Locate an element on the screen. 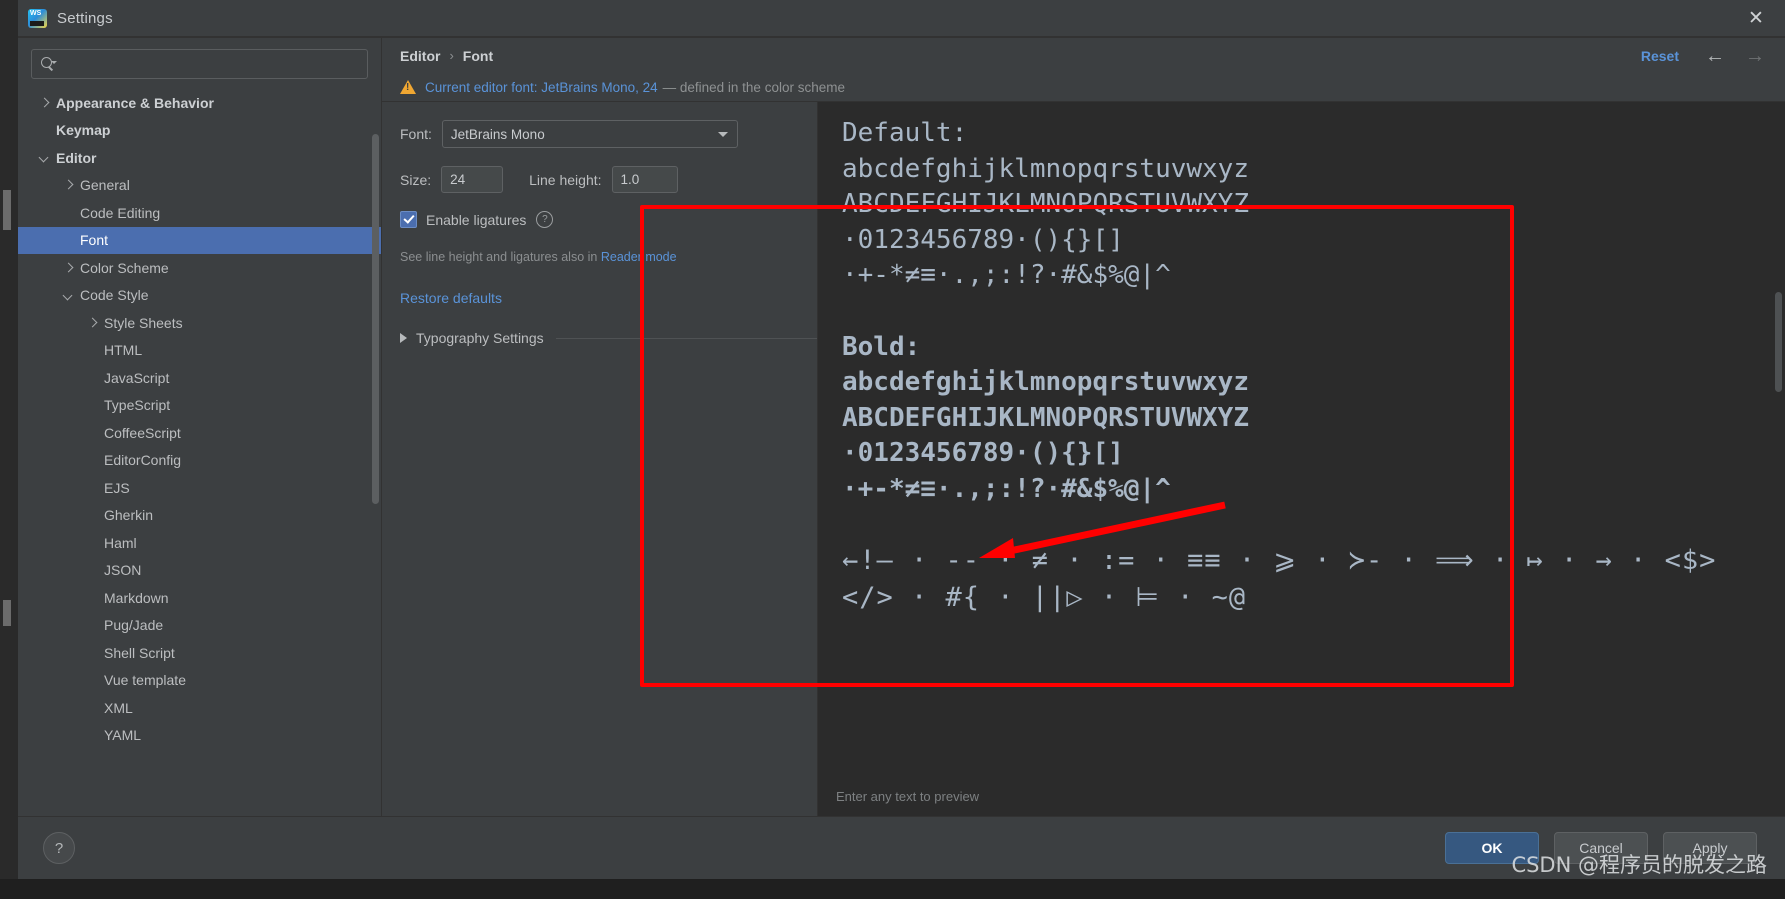  sidebar-item-font: Font is located at coordinates (199, 240).